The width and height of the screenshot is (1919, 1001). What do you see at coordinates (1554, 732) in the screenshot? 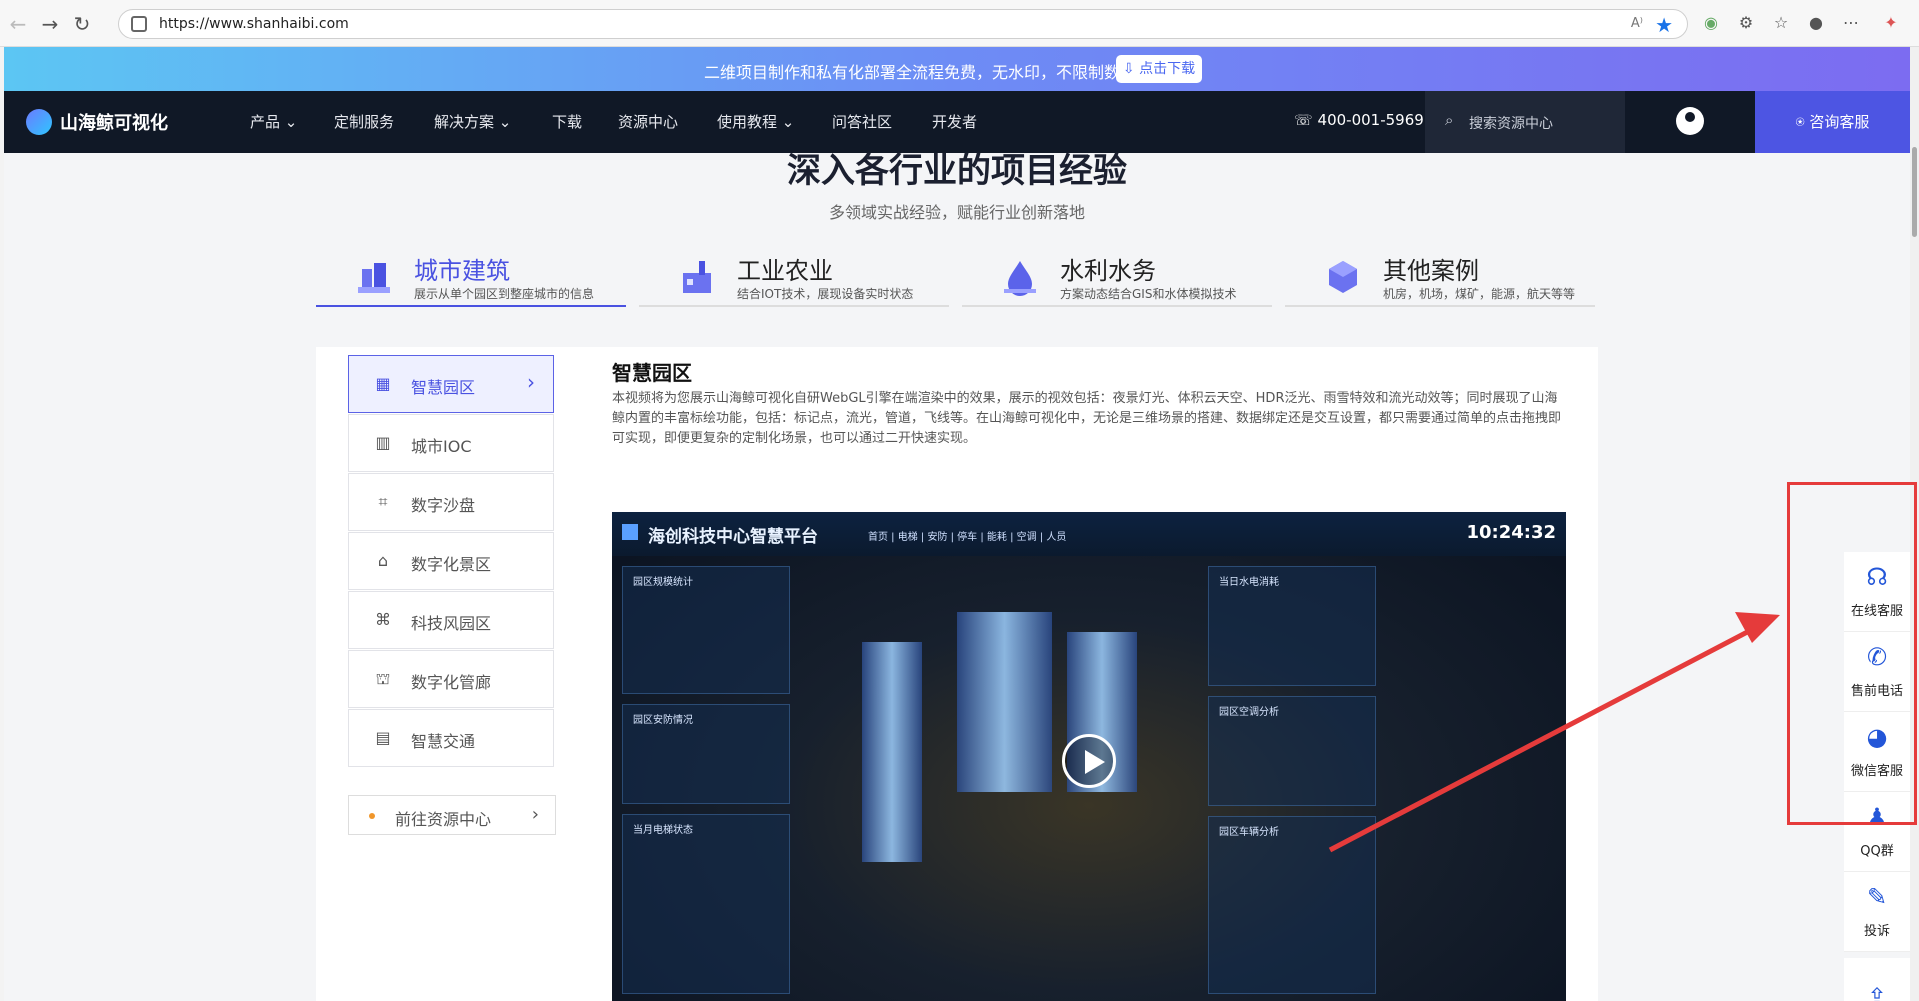
I see `annotation-arrow-icon` at bounding box center [1554, 732].